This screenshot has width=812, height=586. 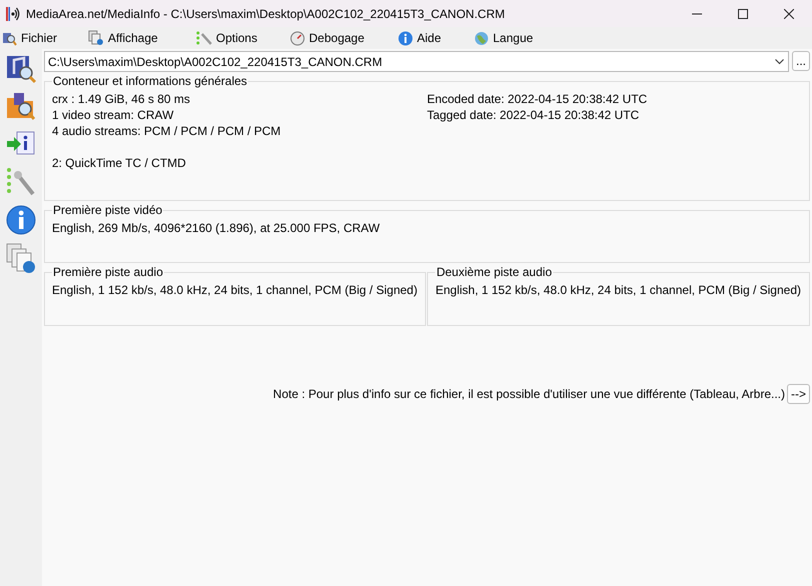 What do you see at coordinates (779, 61) in the screenshot?
I see `dropdown-caret-icon` at bounding box center [779, 61].